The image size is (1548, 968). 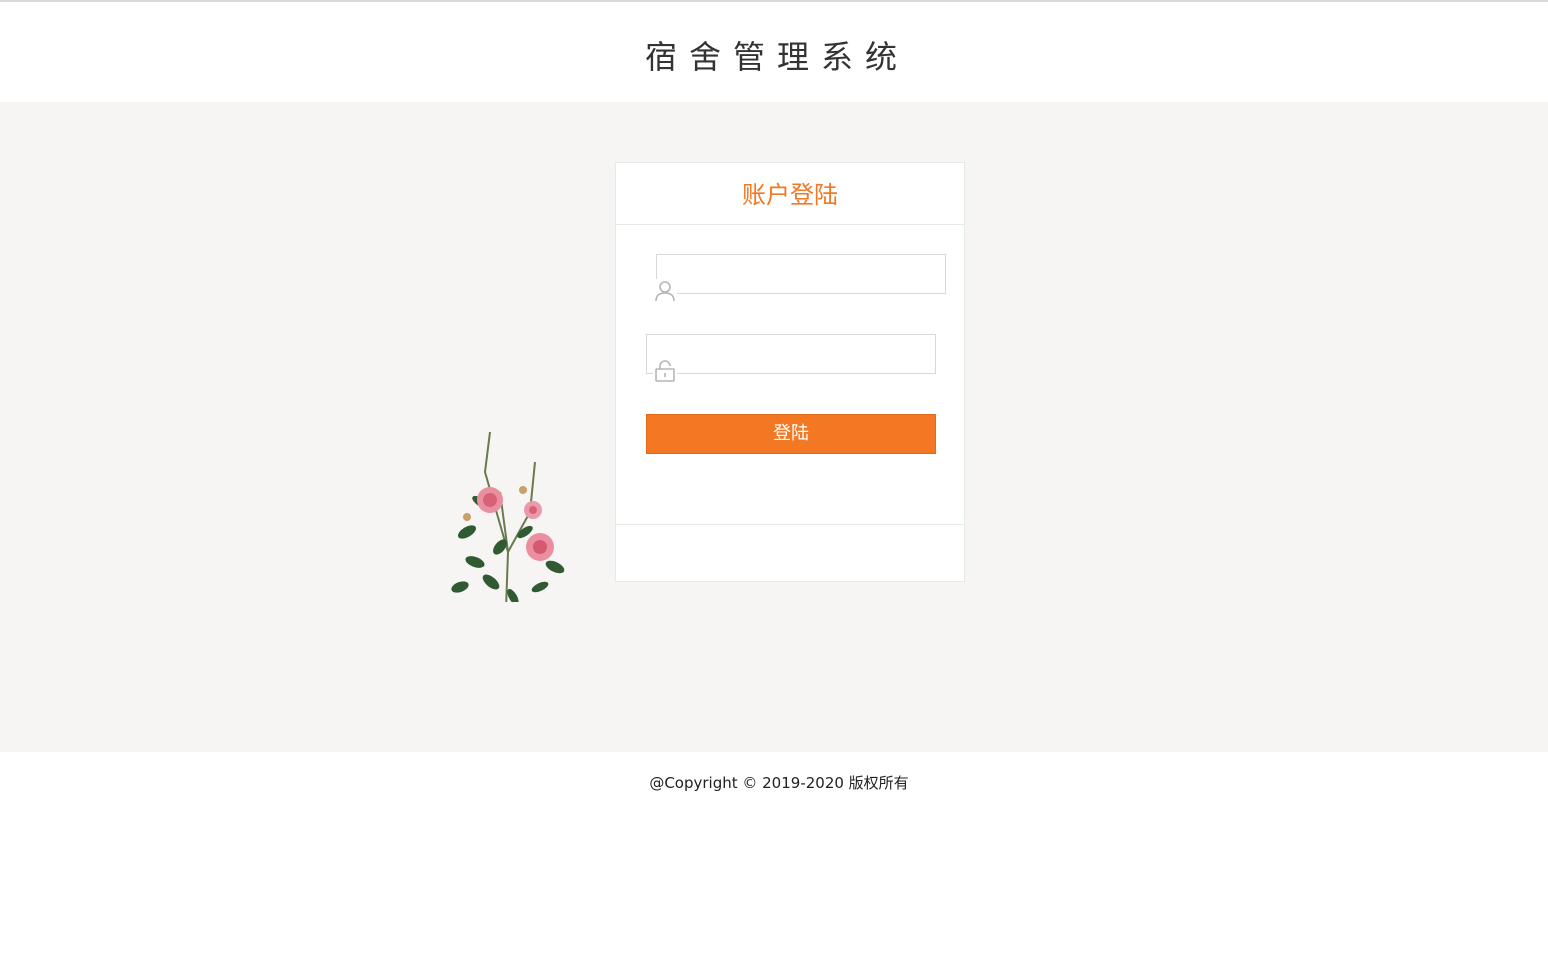 What do you see at coordinates (815, 275) in the screenshot?
I see `username-input` at bounding box center [815, 275].